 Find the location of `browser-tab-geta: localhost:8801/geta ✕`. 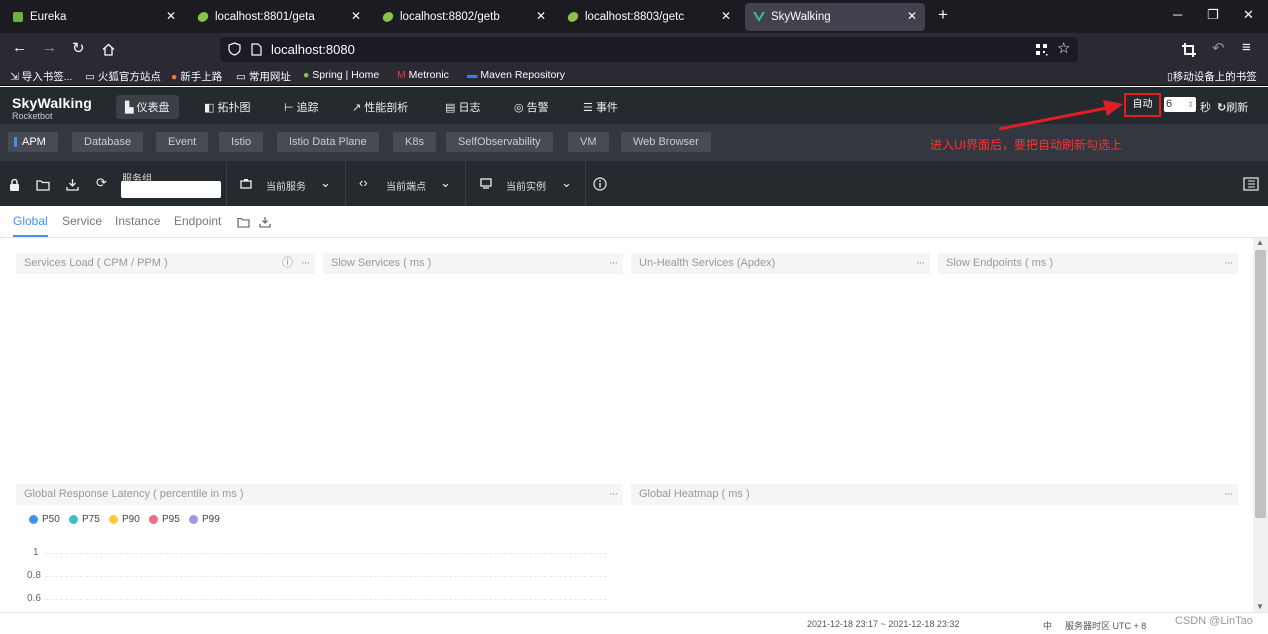

browser-tab-geta: localhost:8801/geta ✕ is located at coordinates (279, 17).